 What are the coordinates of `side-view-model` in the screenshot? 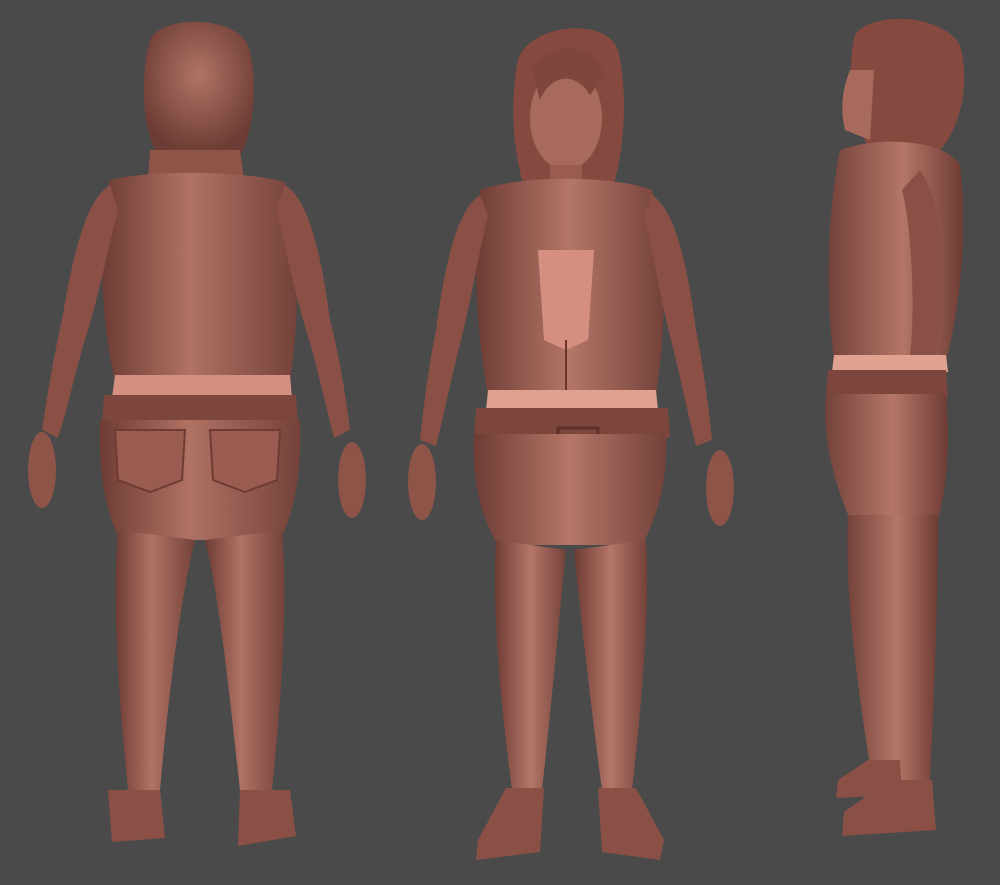 It's located at (895, 427).